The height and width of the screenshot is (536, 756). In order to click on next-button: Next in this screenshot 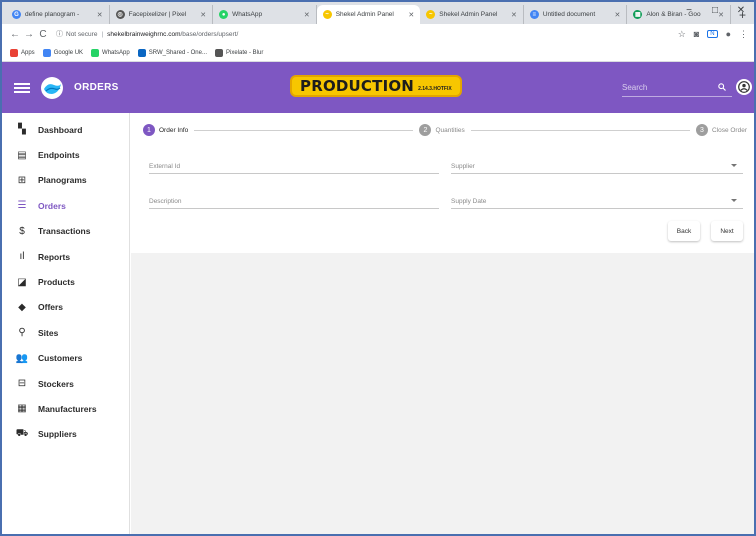, I will do `click(727, 231)`.